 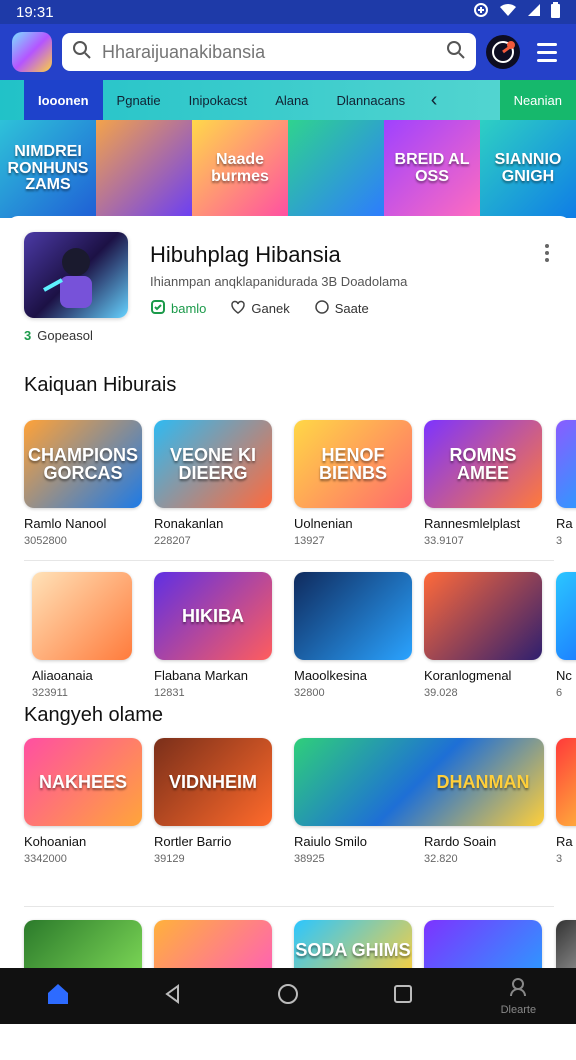 I want to click on nav-back, so click(x=173, y=996).